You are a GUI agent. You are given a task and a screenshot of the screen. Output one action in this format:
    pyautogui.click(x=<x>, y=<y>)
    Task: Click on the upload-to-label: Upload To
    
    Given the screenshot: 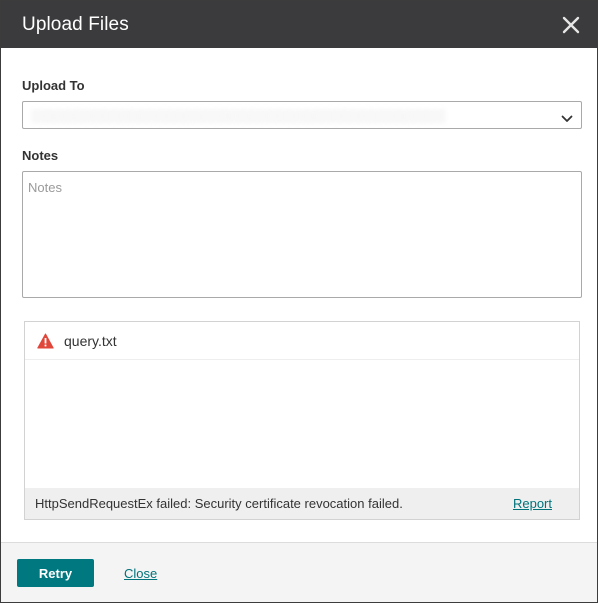 What is the action you would take?
    pyautogui.click(x=53, y=85)
    